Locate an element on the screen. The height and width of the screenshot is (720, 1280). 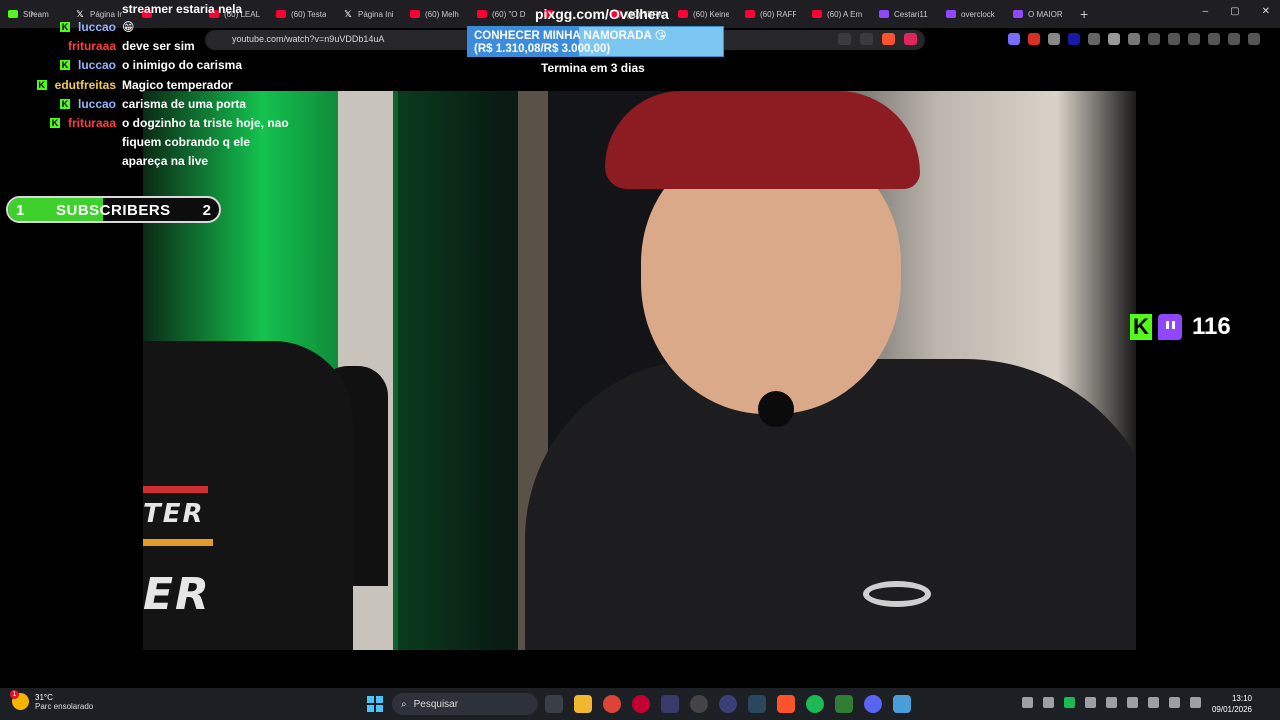
close-window-button: ✕ is located at coordinates (1266, 11).